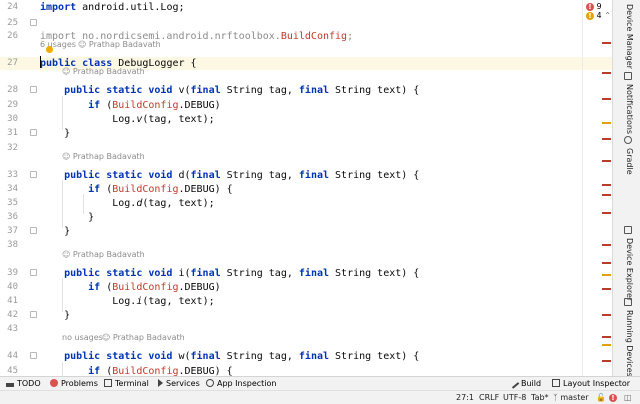  Describe the element at coordinates (23, 383) in the screenshot. I see `tab-todo: TODO` at that location.